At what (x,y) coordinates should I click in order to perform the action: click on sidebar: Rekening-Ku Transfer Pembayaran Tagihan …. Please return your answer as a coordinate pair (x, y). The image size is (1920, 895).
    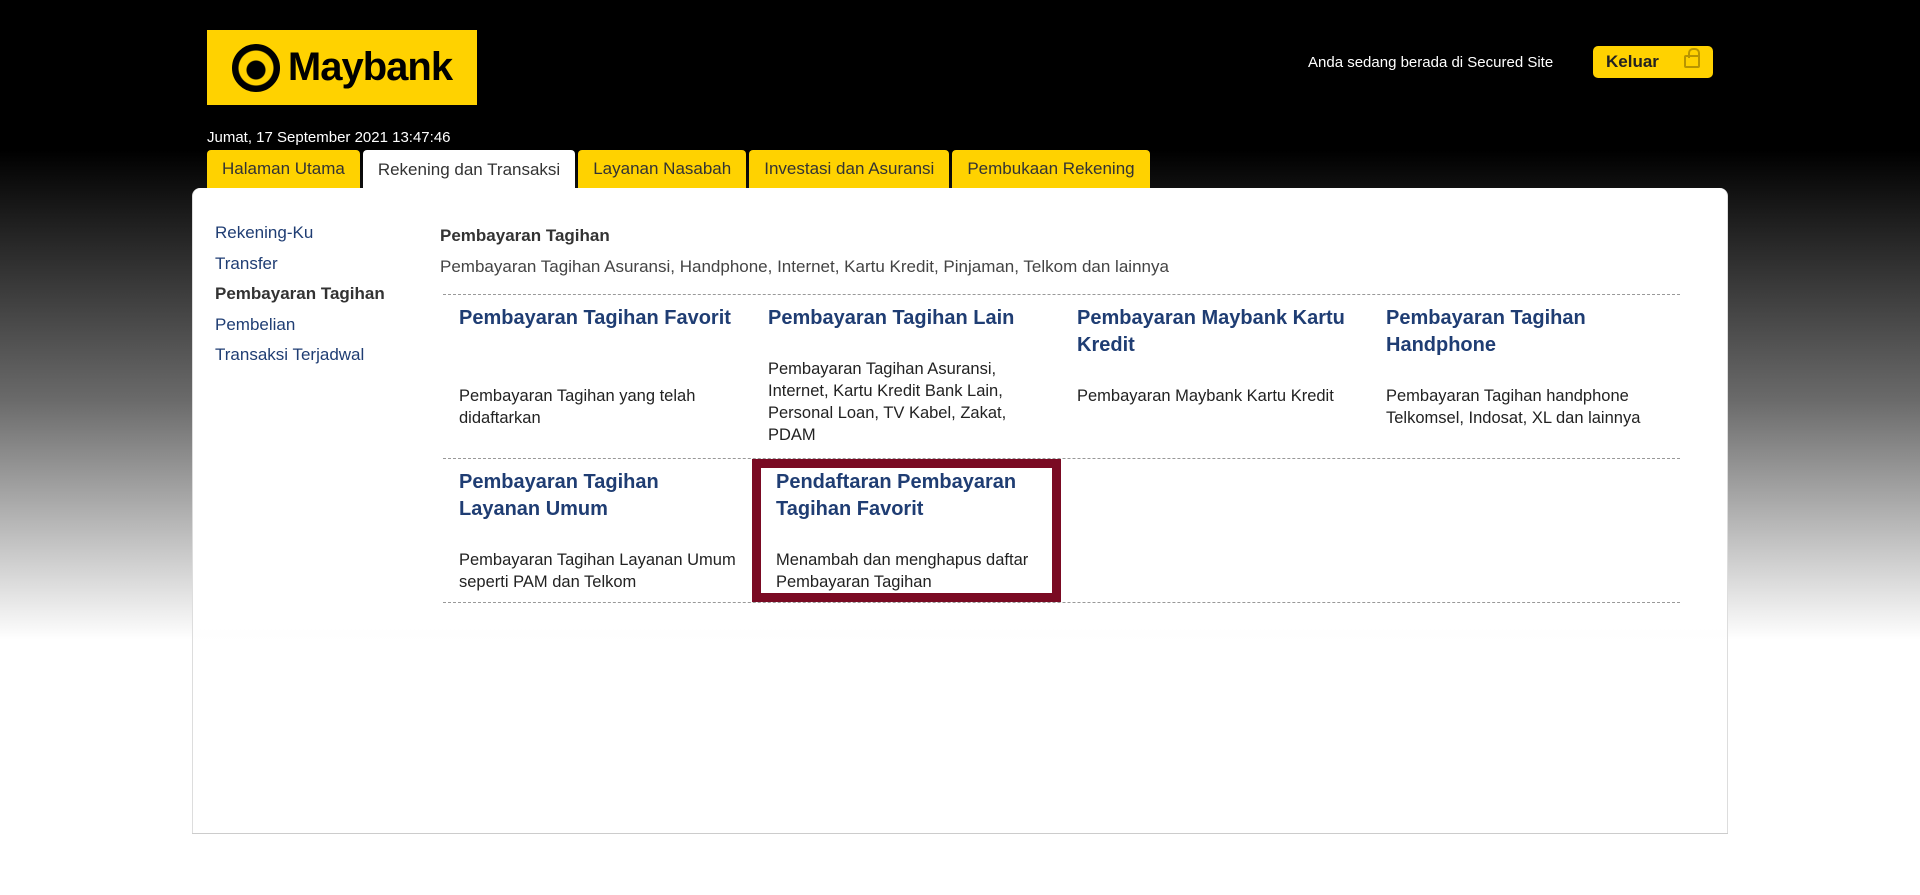
    Looking at the image, I should click on (300, 294).